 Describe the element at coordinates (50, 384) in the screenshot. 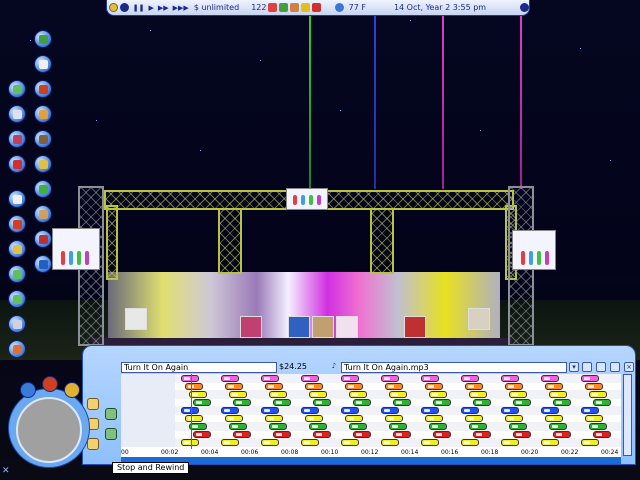

I see `record-icon` at that location.